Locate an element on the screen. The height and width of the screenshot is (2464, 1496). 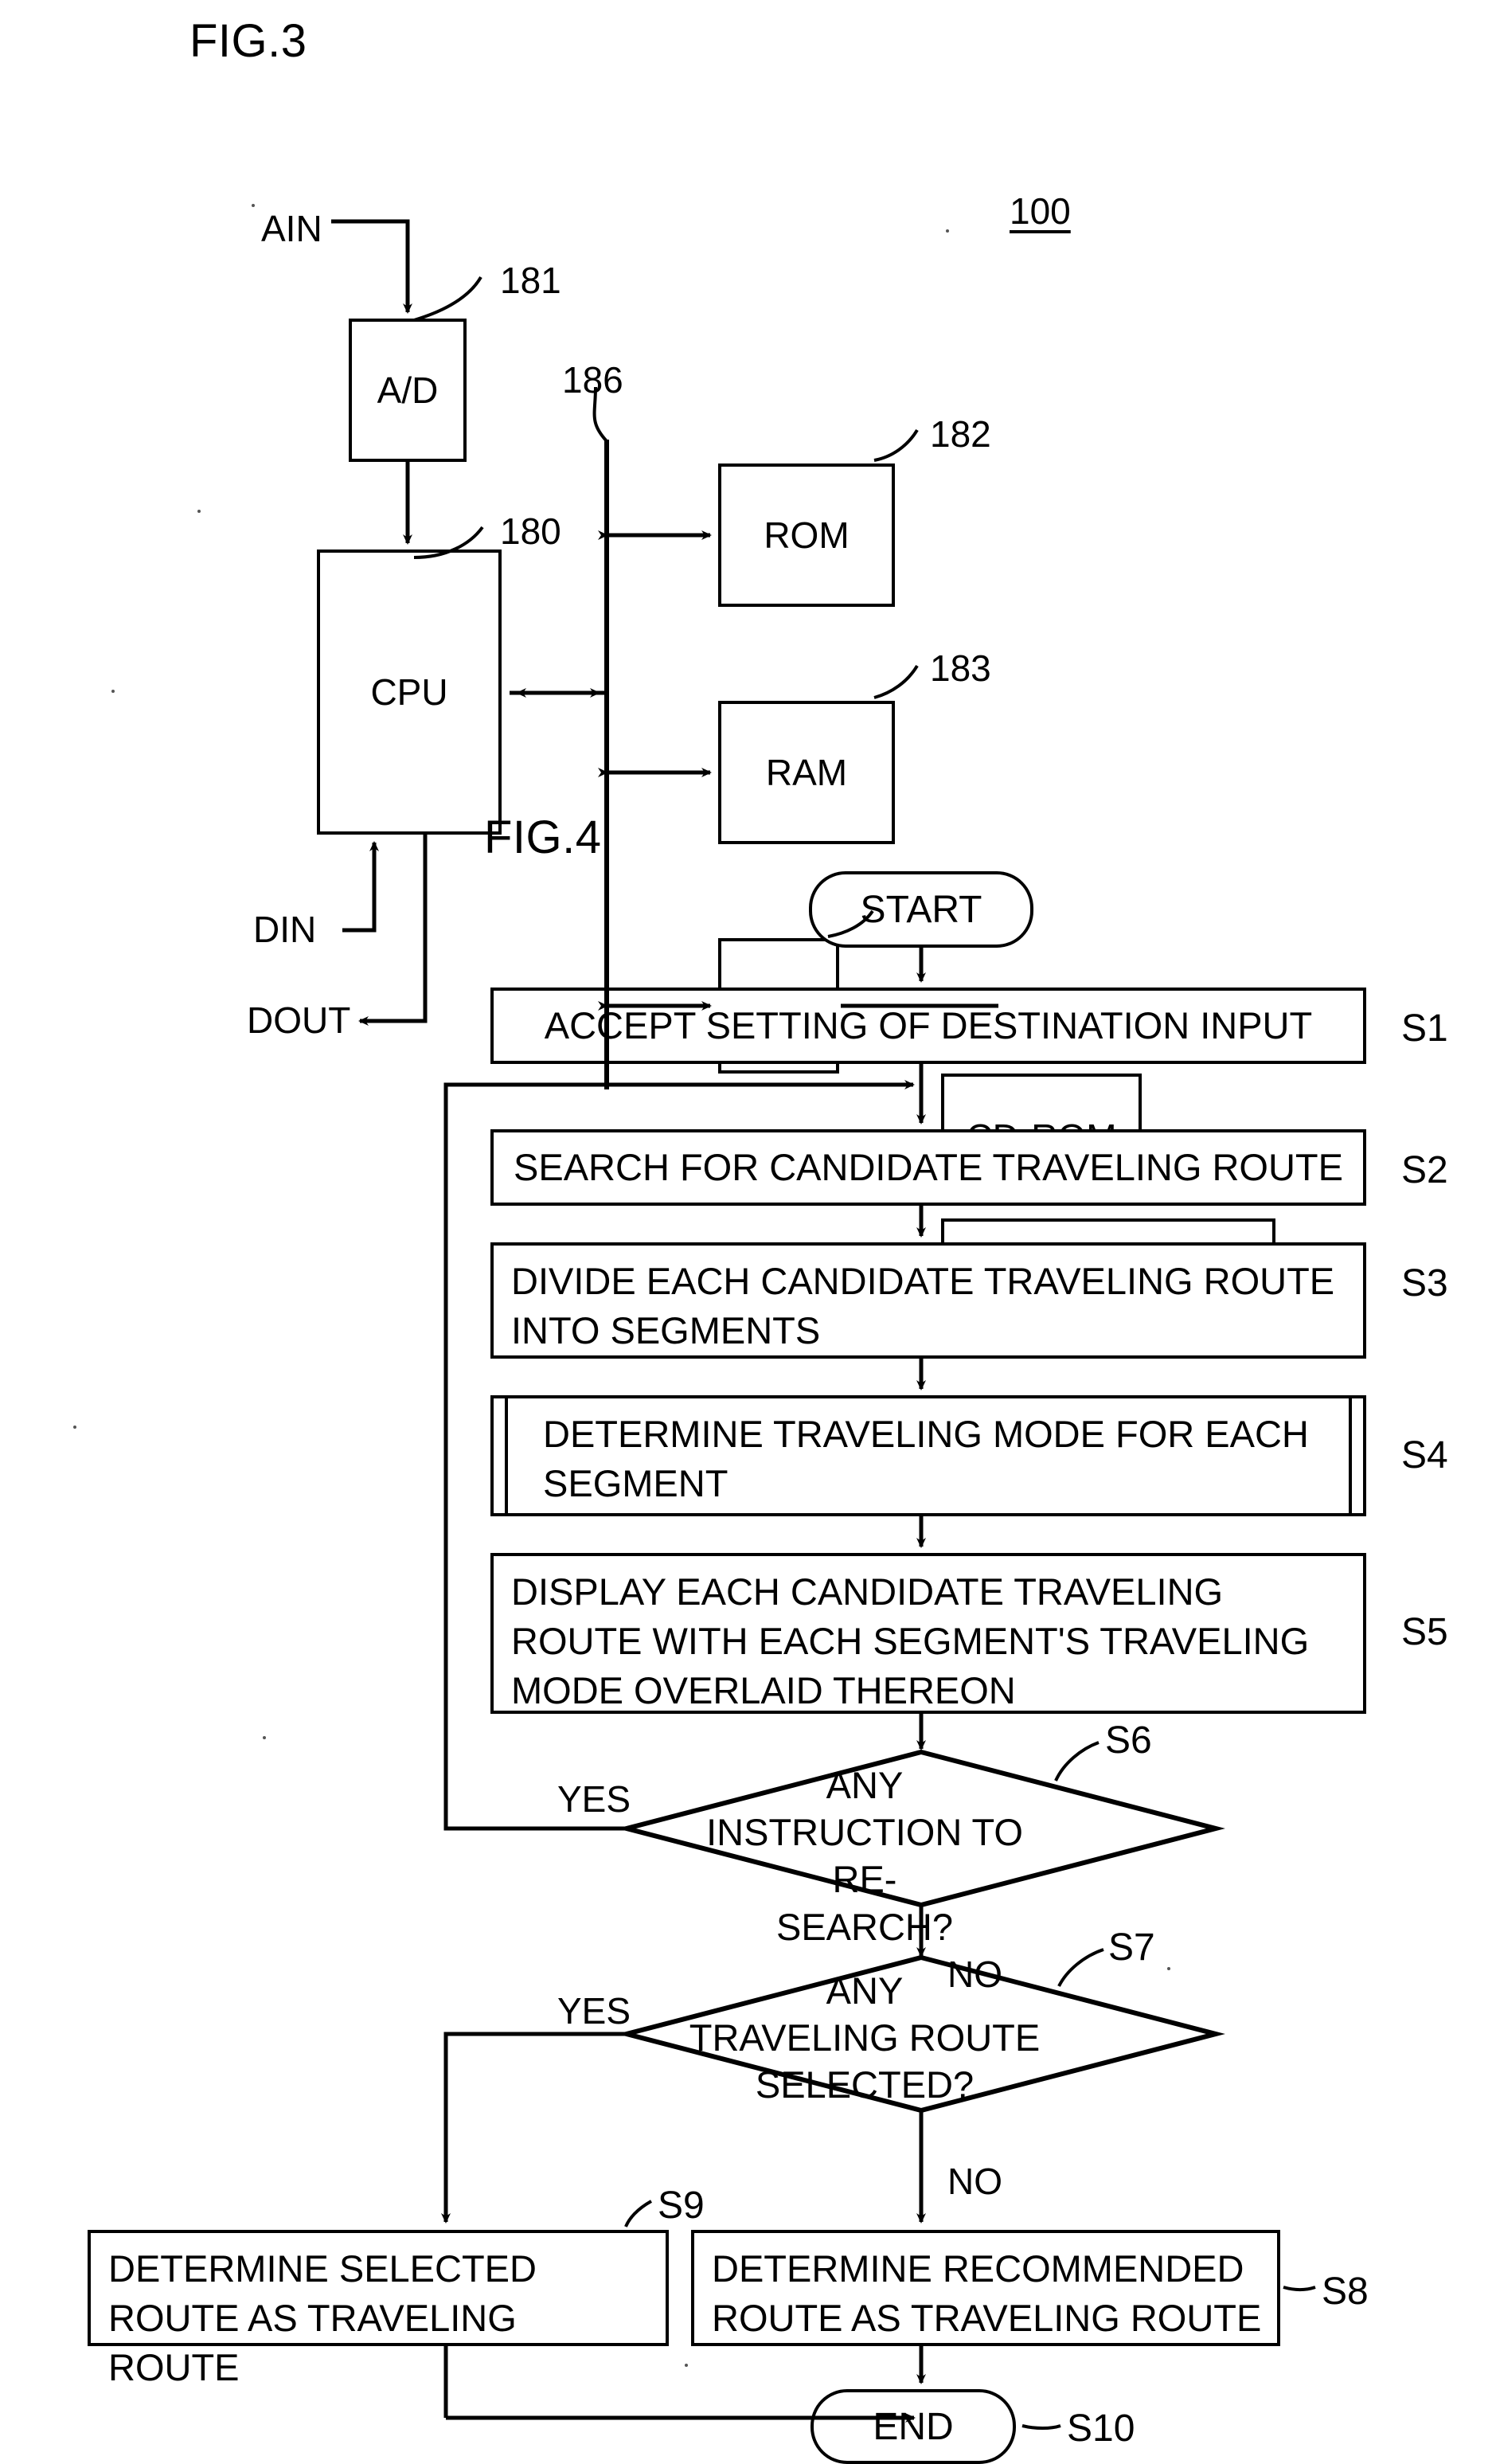
step-s5-ref: S5 is located at coordinates (1425, 1632).